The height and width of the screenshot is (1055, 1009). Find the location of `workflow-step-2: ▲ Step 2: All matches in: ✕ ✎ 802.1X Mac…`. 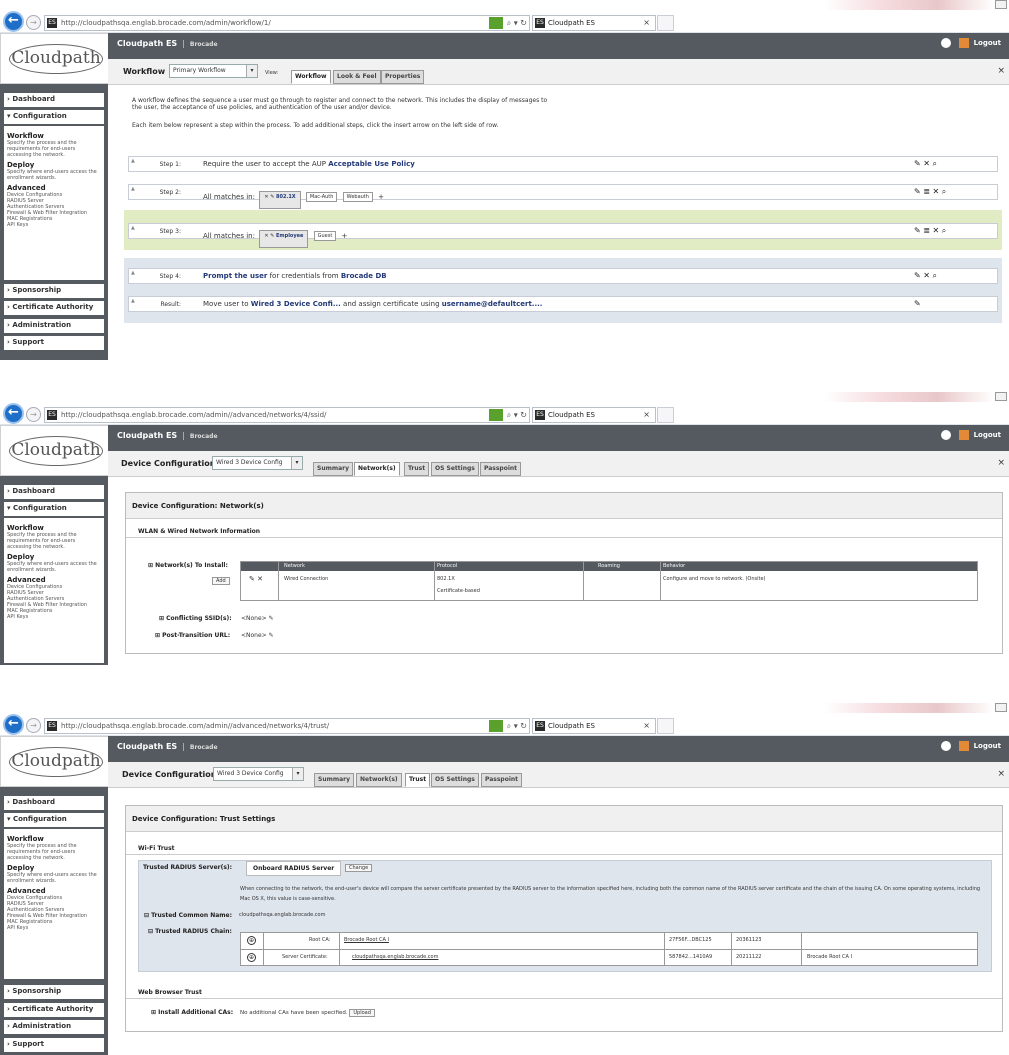

workflow-step-2: ▲ Step 2: All matches in: ✕ ✎ 802.1X Mac… is located at coordinates (563, 196).